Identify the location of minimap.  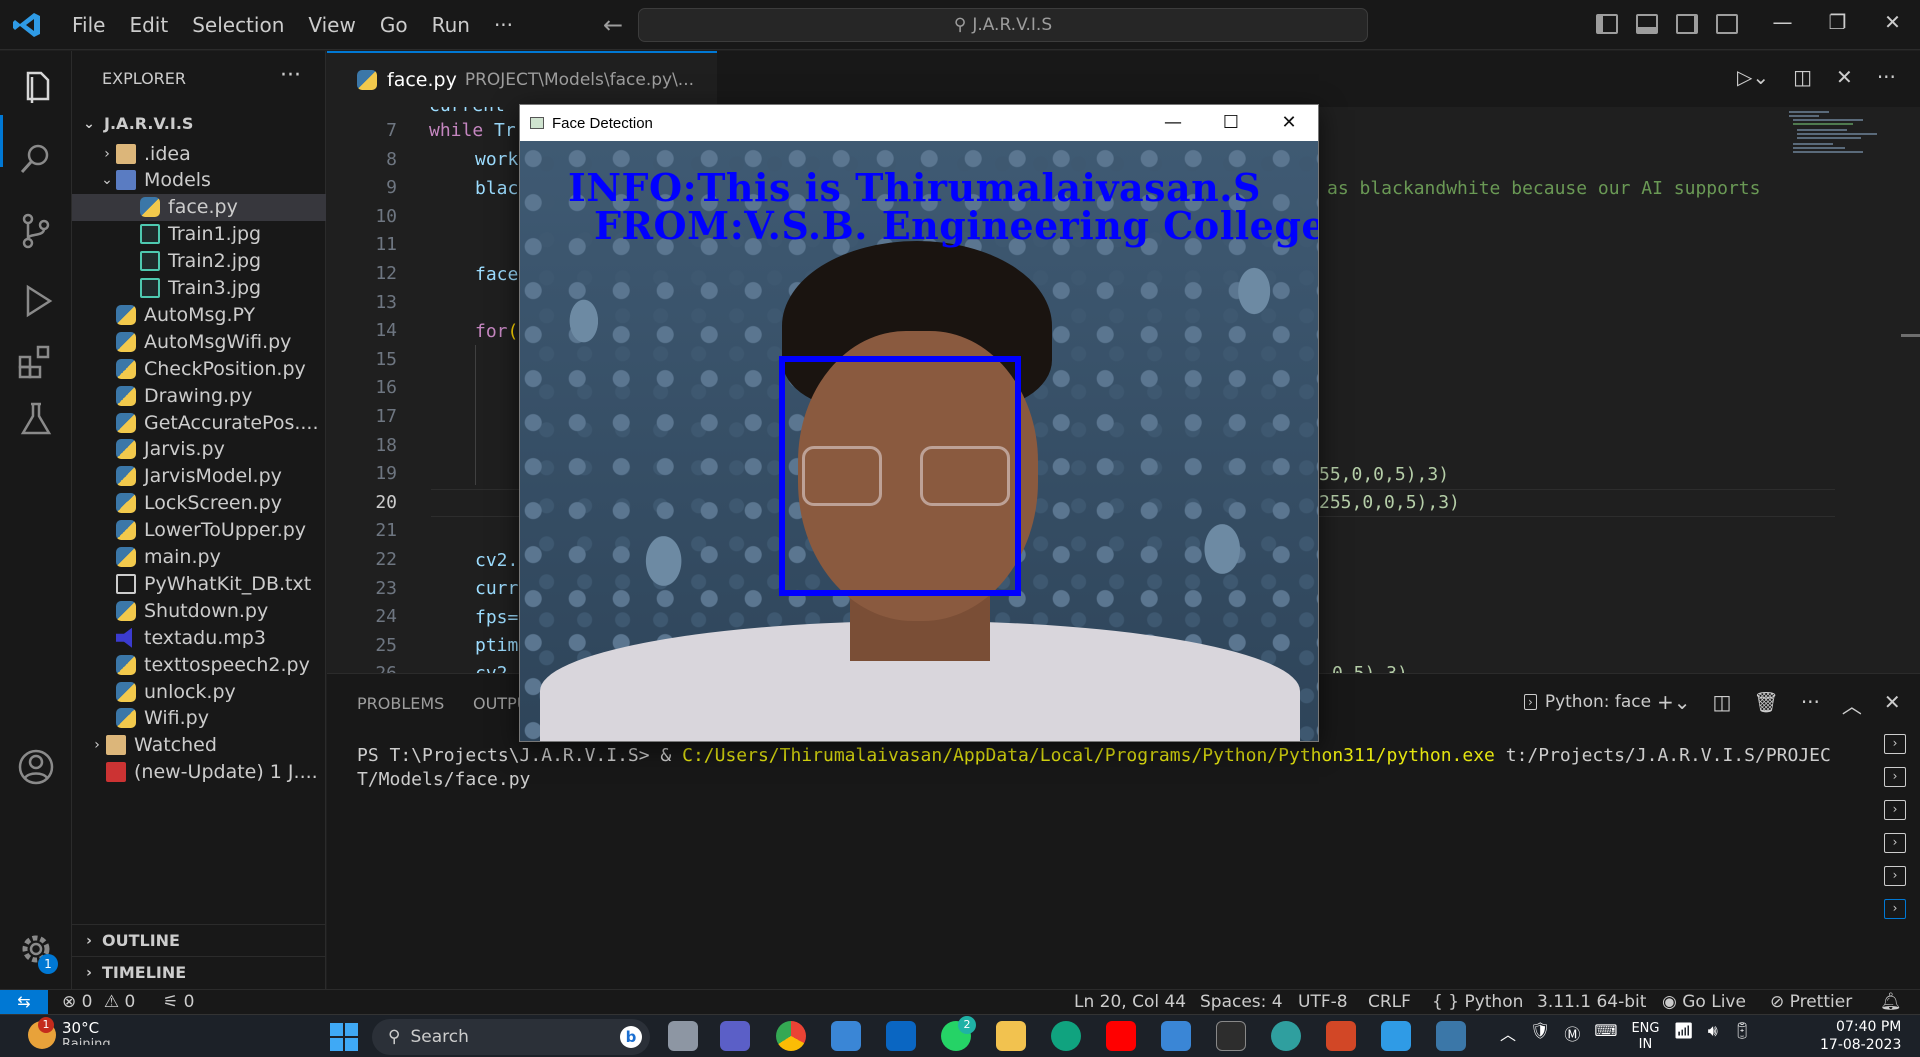
(1846, 142).